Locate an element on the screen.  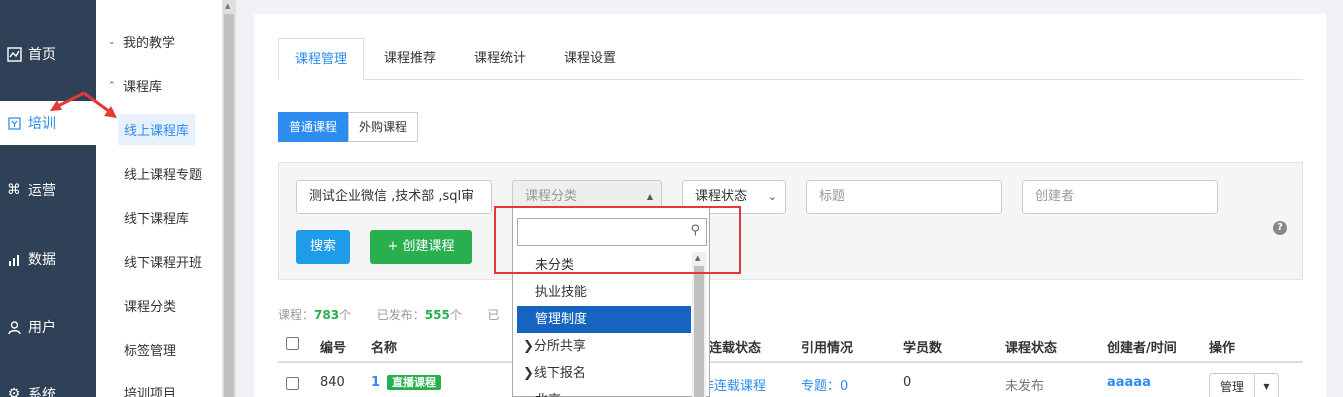
category-group-label: 分所共享 is located at coordinates (559, 346).